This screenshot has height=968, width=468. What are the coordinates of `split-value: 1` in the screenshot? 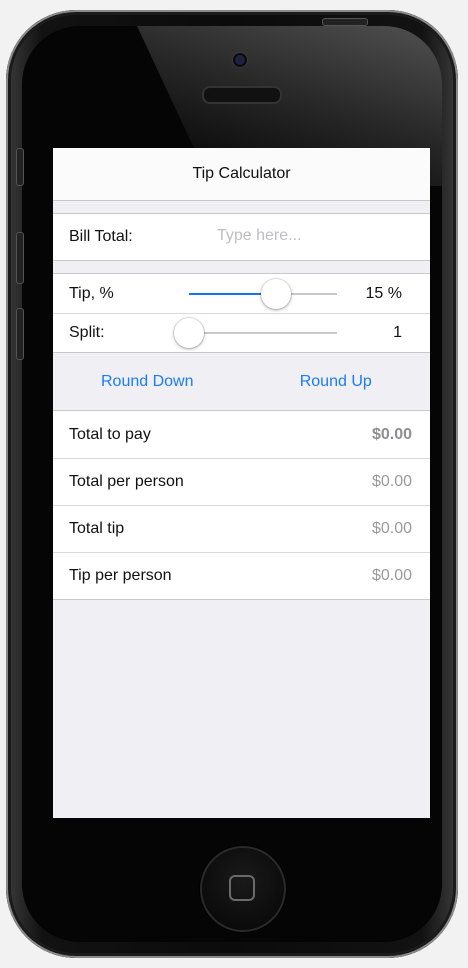 It's located at (397, 332).